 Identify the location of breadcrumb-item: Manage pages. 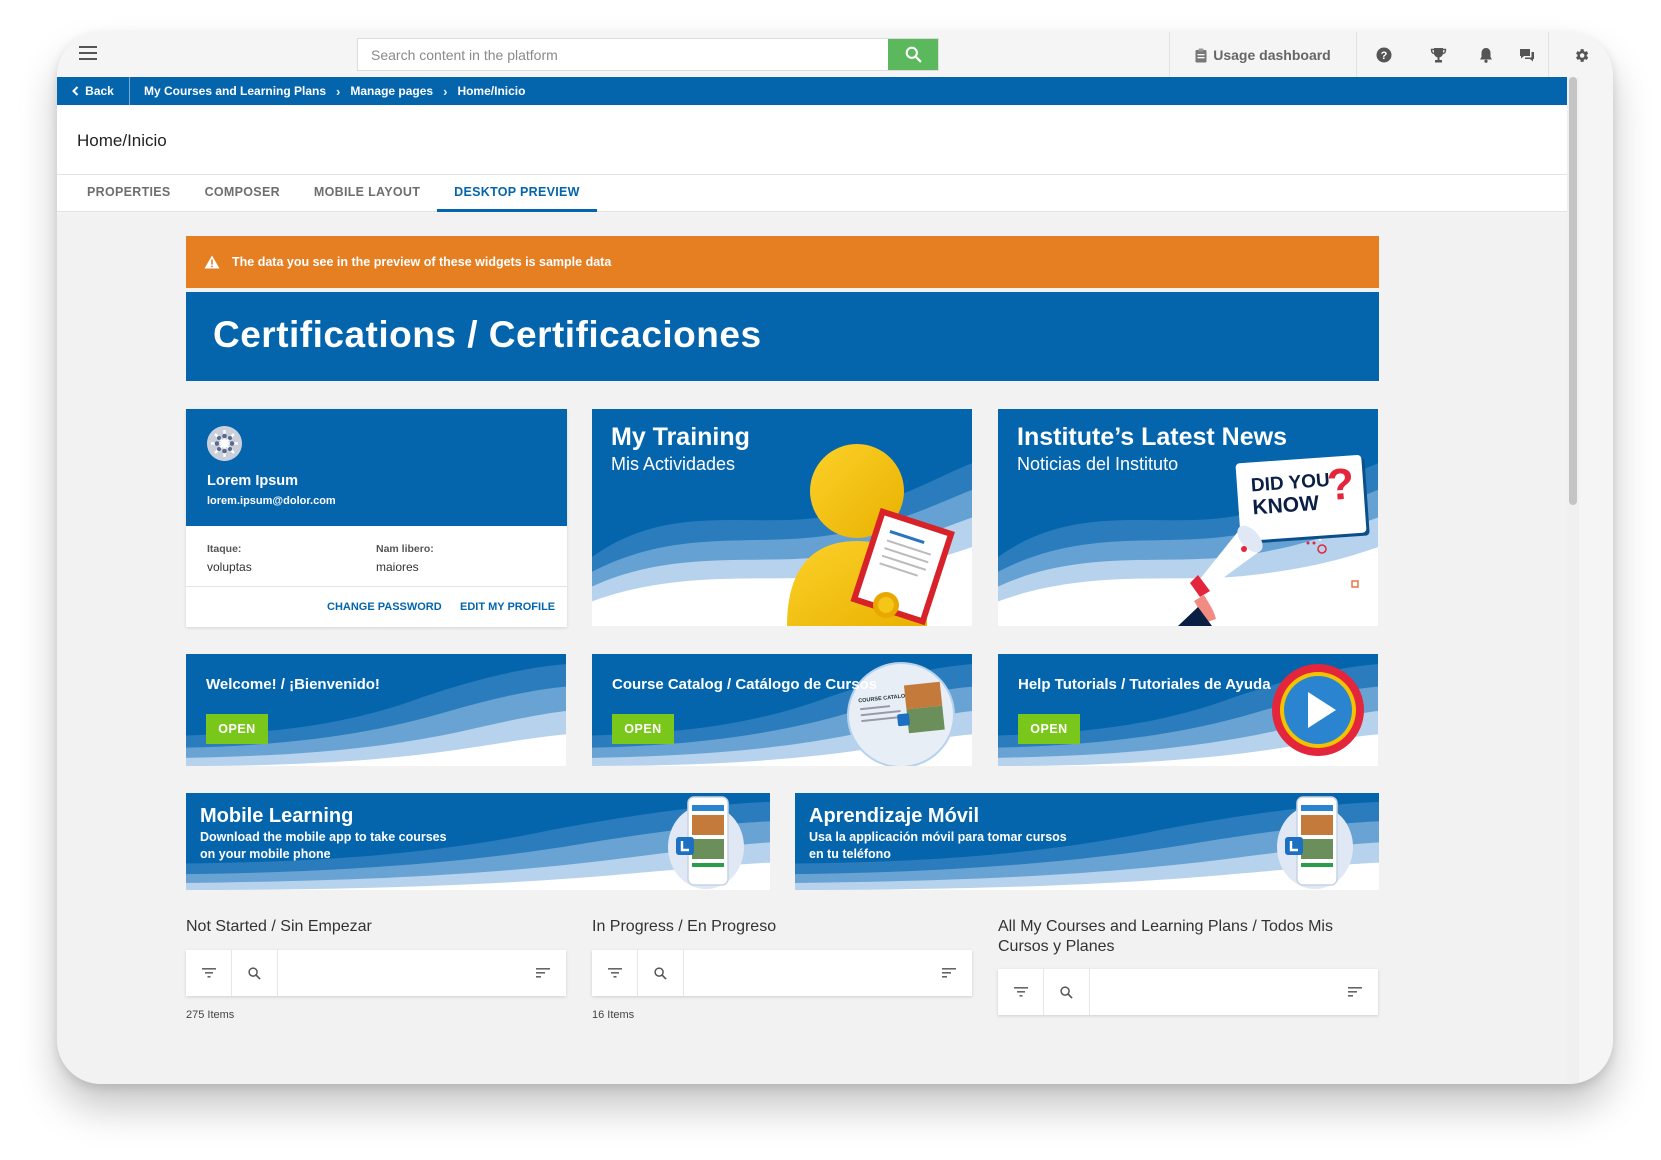
(391, 91).